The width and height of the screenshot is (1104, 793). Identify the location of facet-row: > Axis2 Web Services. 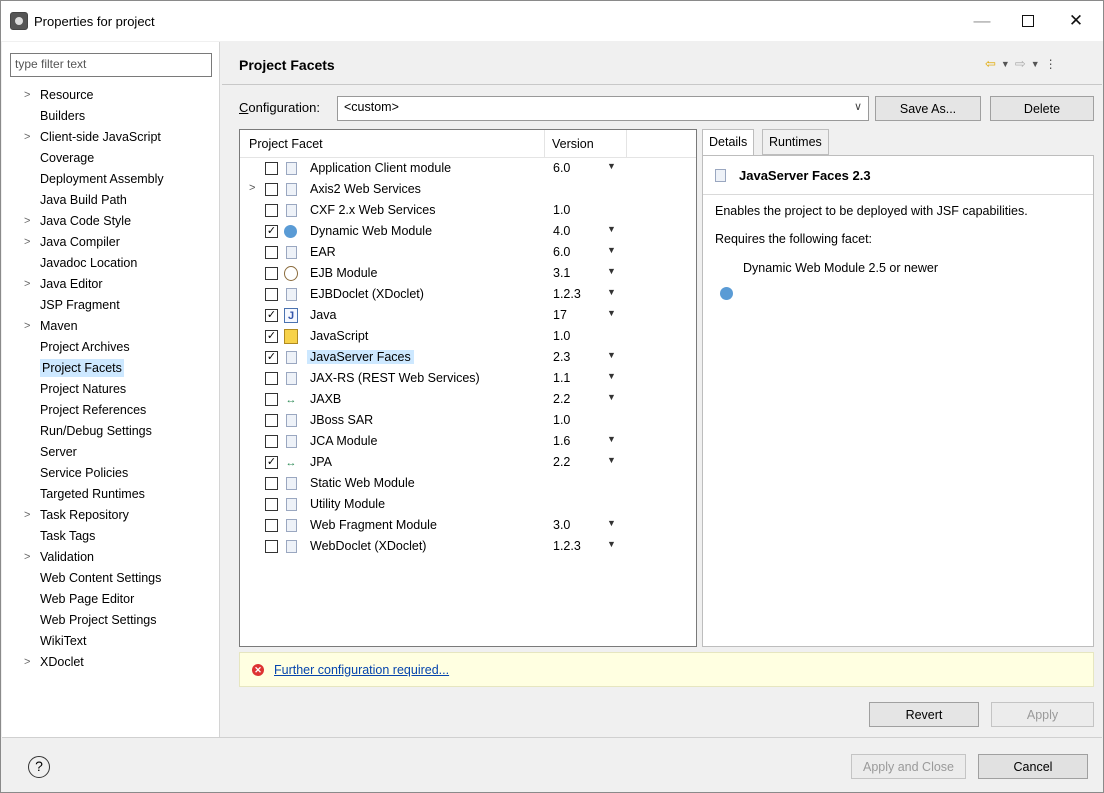
(468, 189).